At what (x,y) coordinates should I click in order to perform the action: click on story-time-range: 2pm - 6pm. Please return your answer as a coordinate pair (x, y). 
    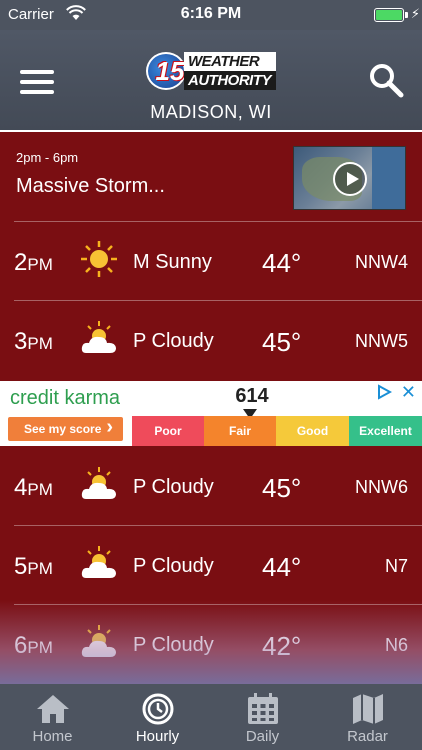
    Looking at the image, I should click on (47, 157).